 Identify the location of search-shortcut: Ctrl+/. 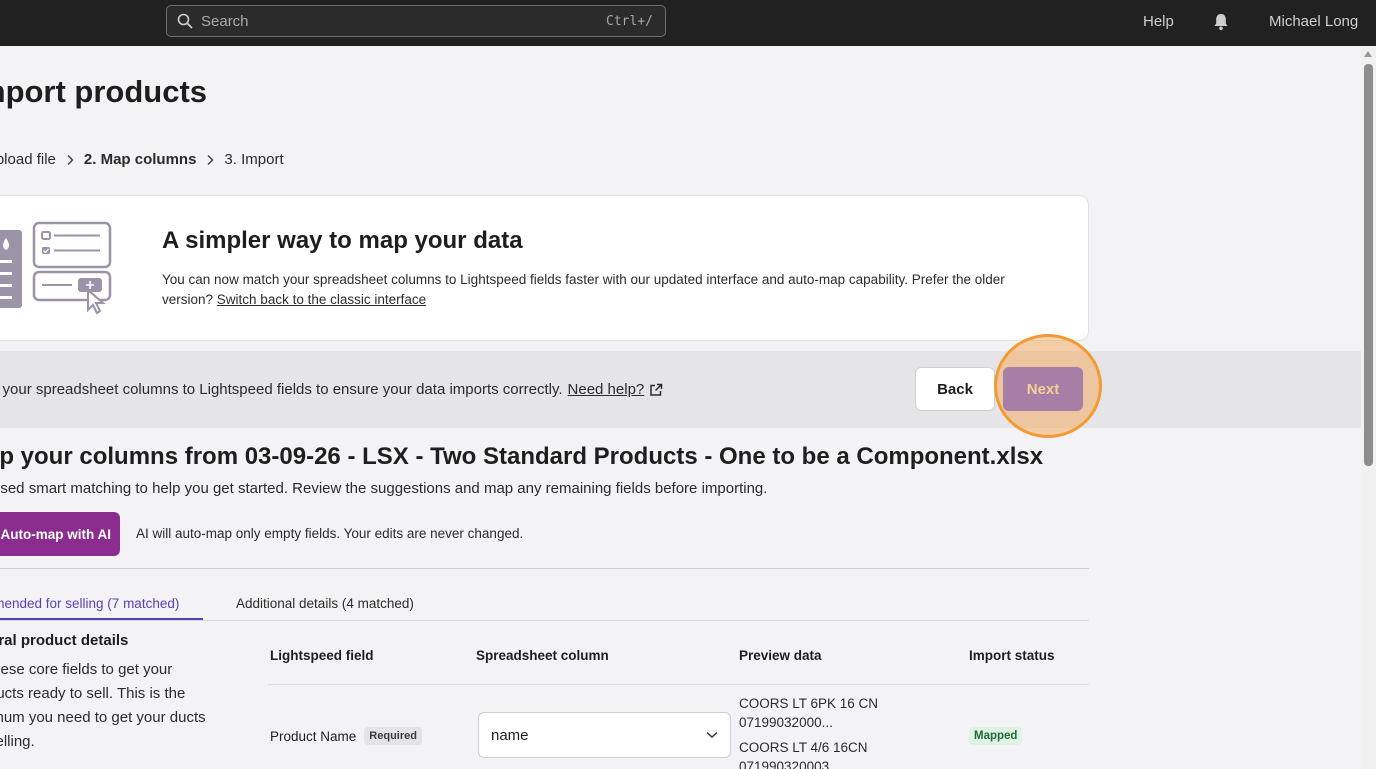
(629, 21).